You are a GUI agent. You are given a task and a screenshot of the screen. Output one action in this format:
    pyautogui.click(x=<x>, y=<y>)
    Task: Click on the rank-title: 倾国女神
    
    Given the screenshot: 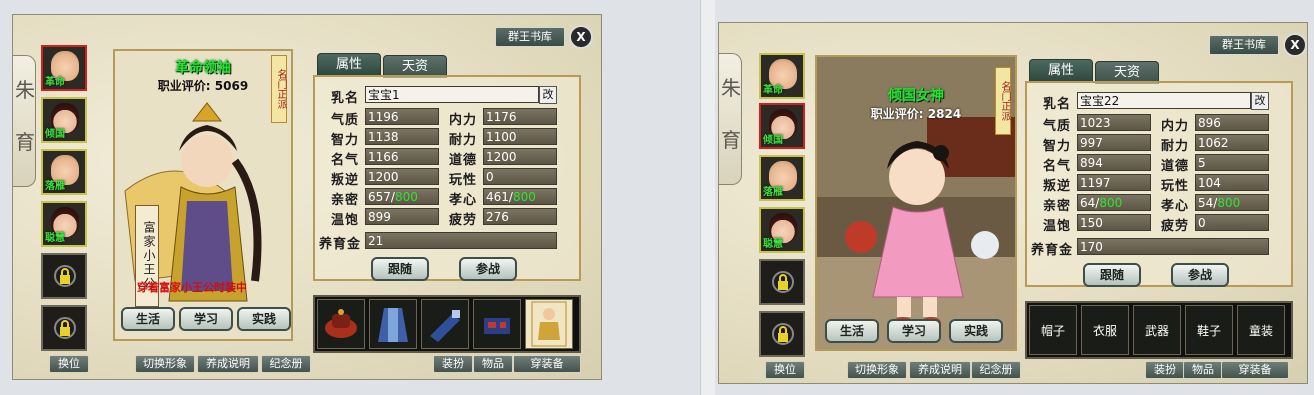 What is the action you would take?
    pyautogui.click(x=916, y=96)
    